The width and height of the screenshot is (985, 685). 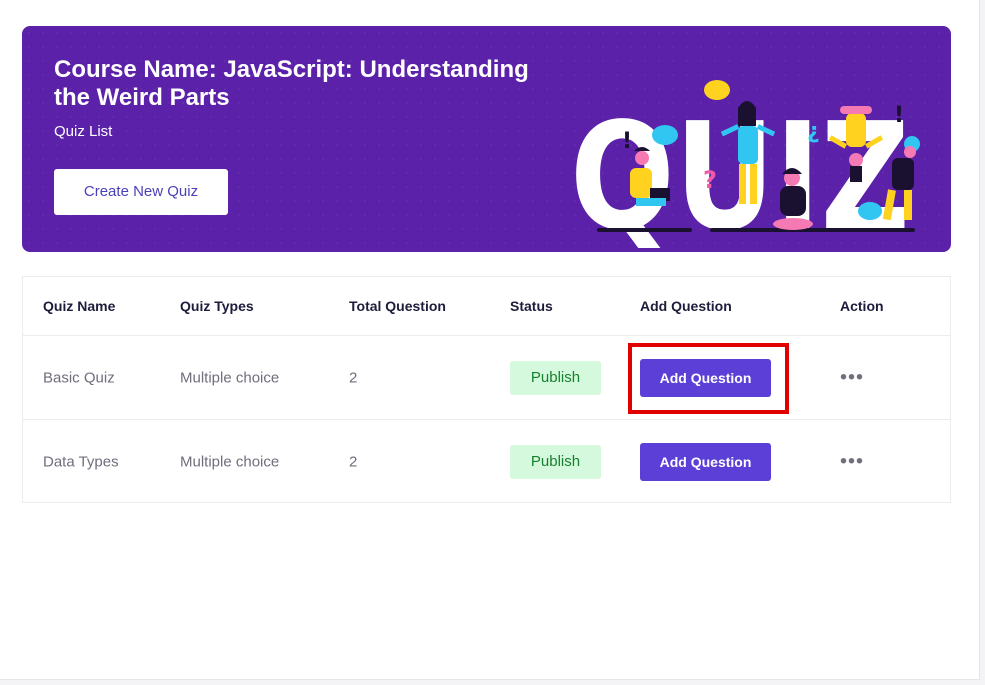 I want to click on add-question-cell: Add Question, so click(x=705, y=461).